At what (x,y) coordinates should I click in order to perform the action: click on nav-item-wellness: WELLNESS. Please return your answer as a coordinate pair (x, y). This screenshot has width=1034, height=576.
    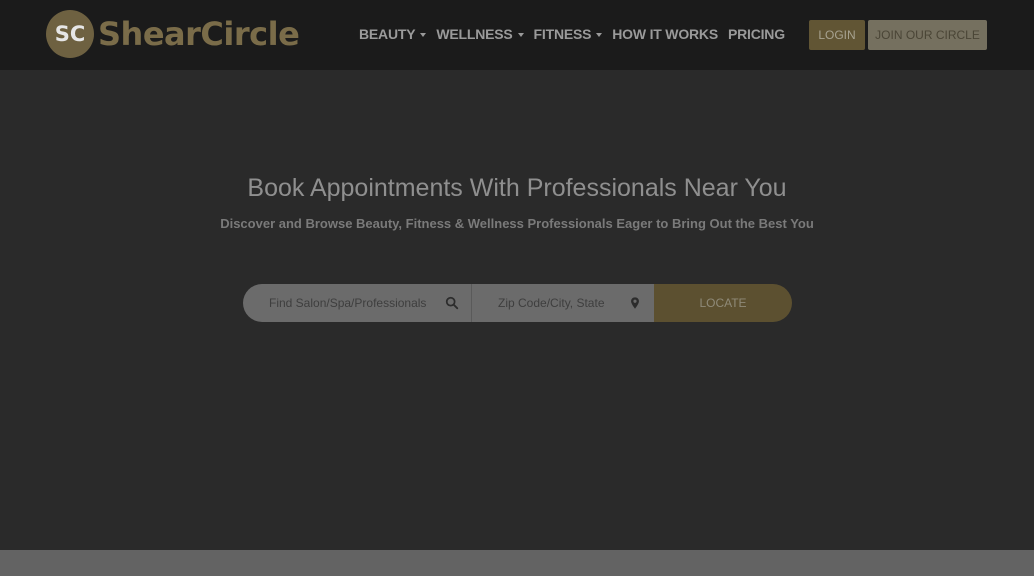
    Looking at the image, I should click on (480, 34).